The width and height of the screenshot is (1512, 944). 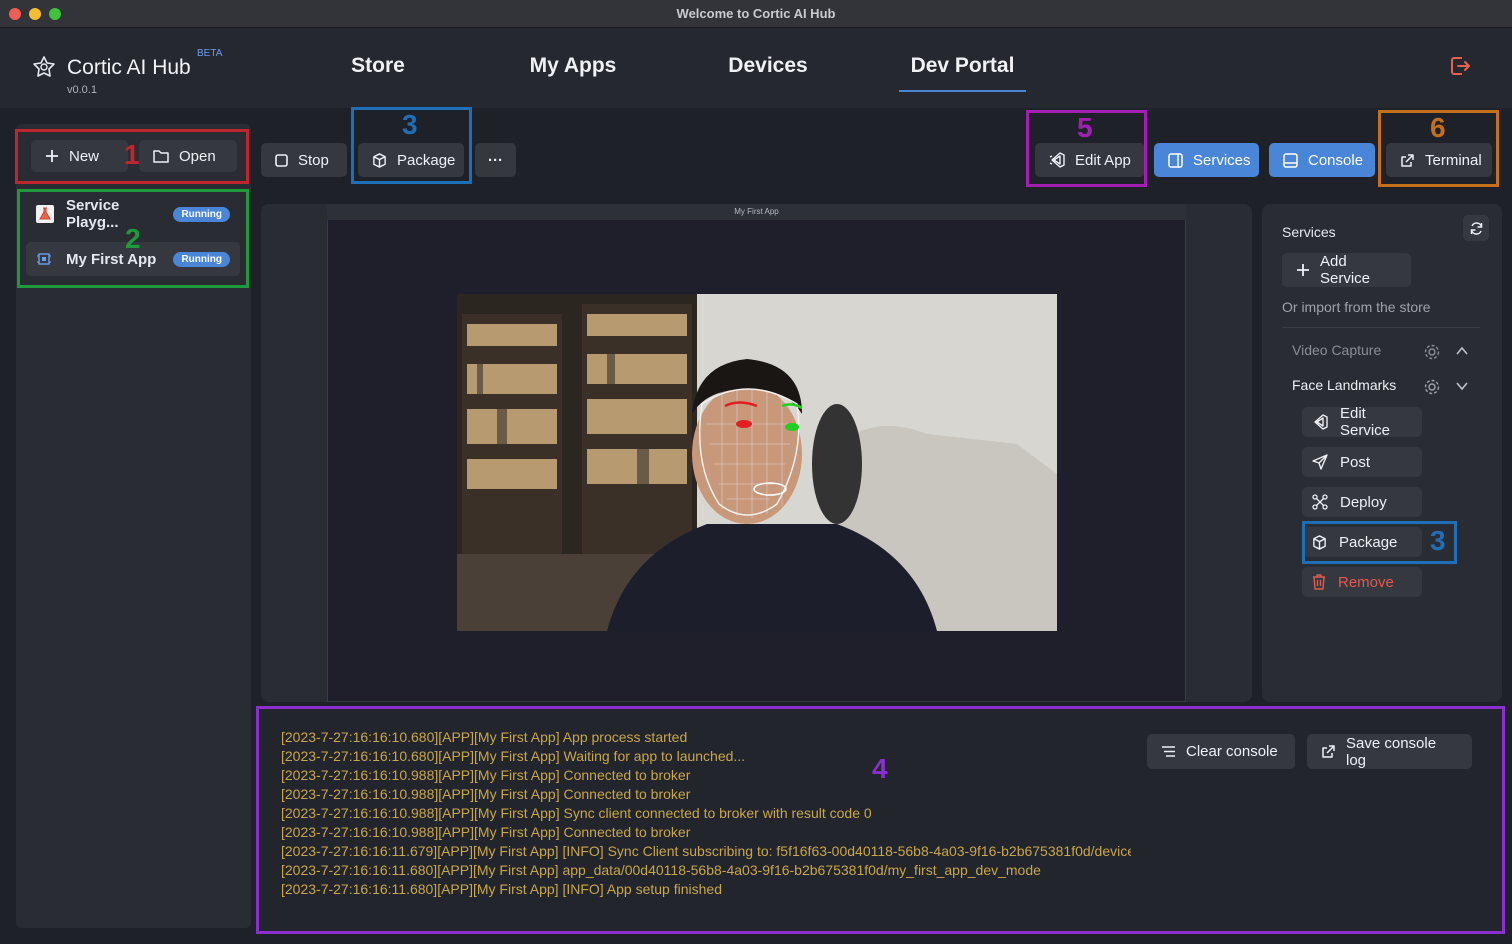 I want to click on deploy-label: Deploy, so click(x=1363, y=502).